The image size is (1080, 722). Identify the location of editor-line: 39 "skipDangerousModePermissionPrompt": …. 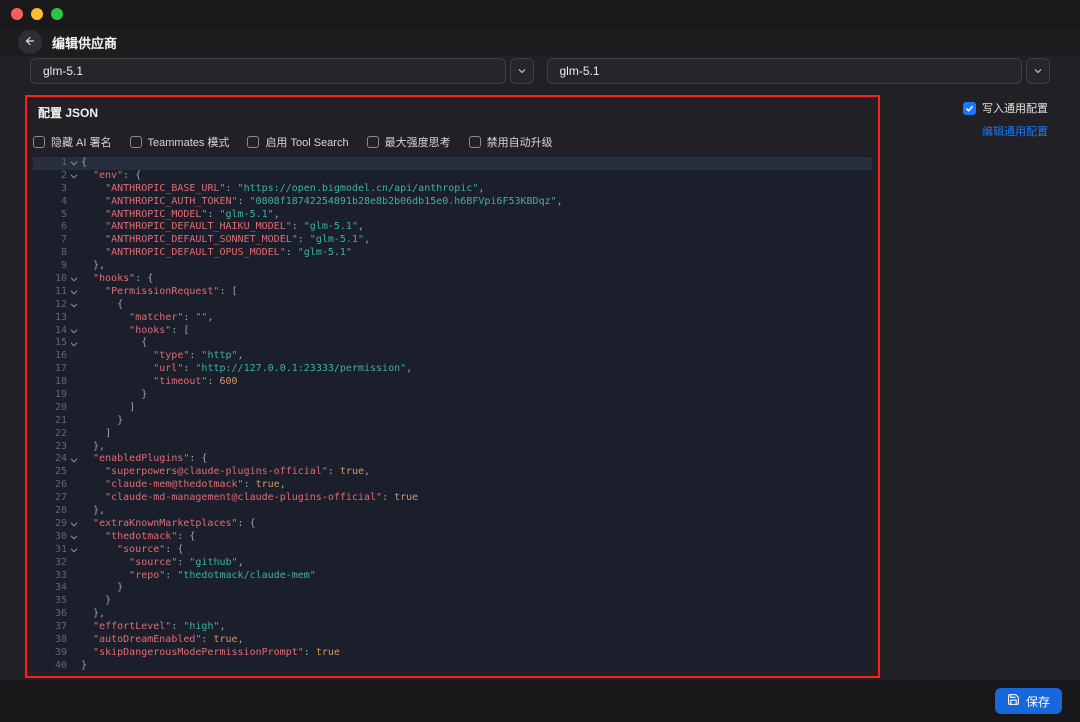
(452, 653).